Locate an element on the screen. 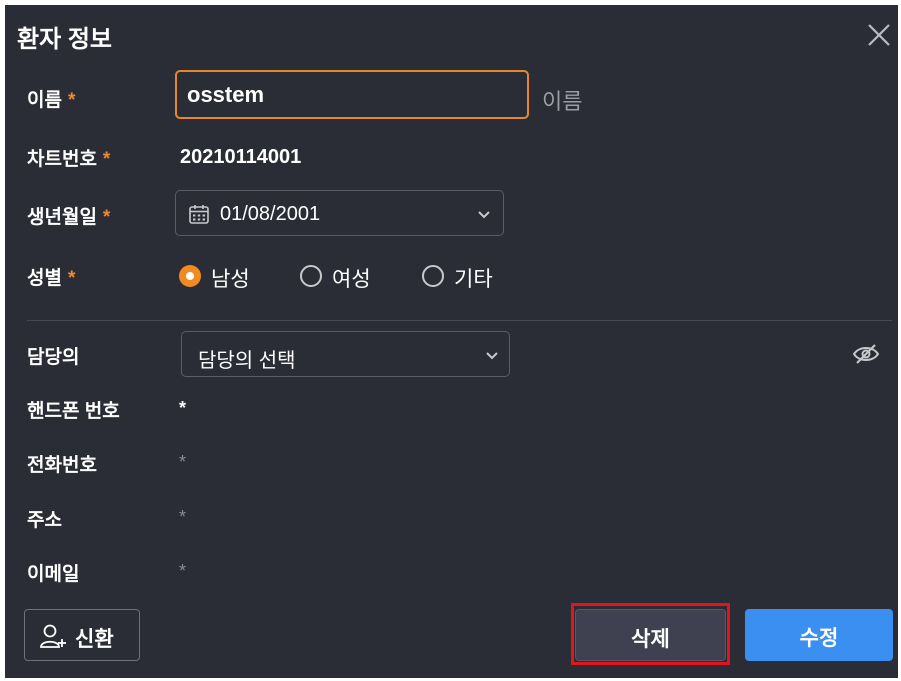  gender-option-label: 기타 is located at coordinates (473, 279).